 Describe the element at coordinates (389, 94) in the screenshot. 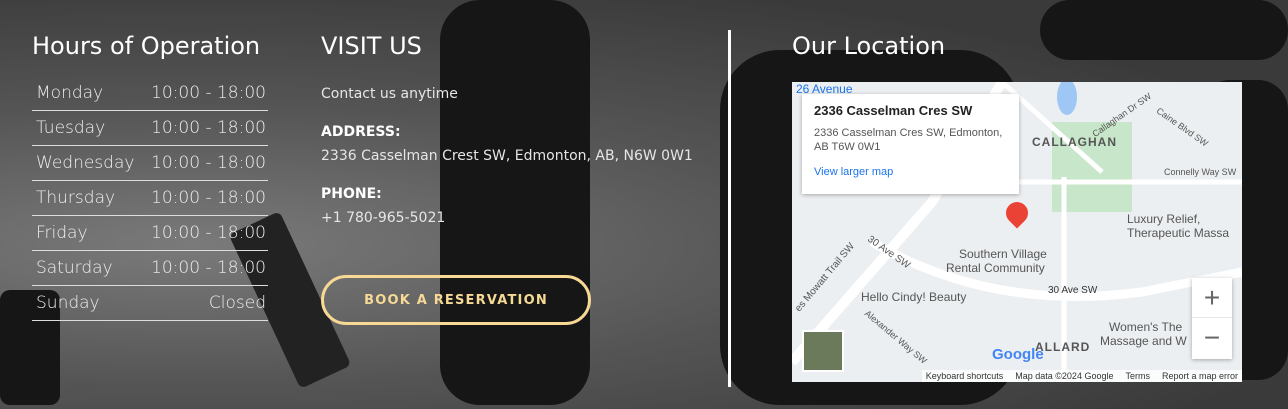

I see `visit-subtitle: Contact us anytime` at that location.